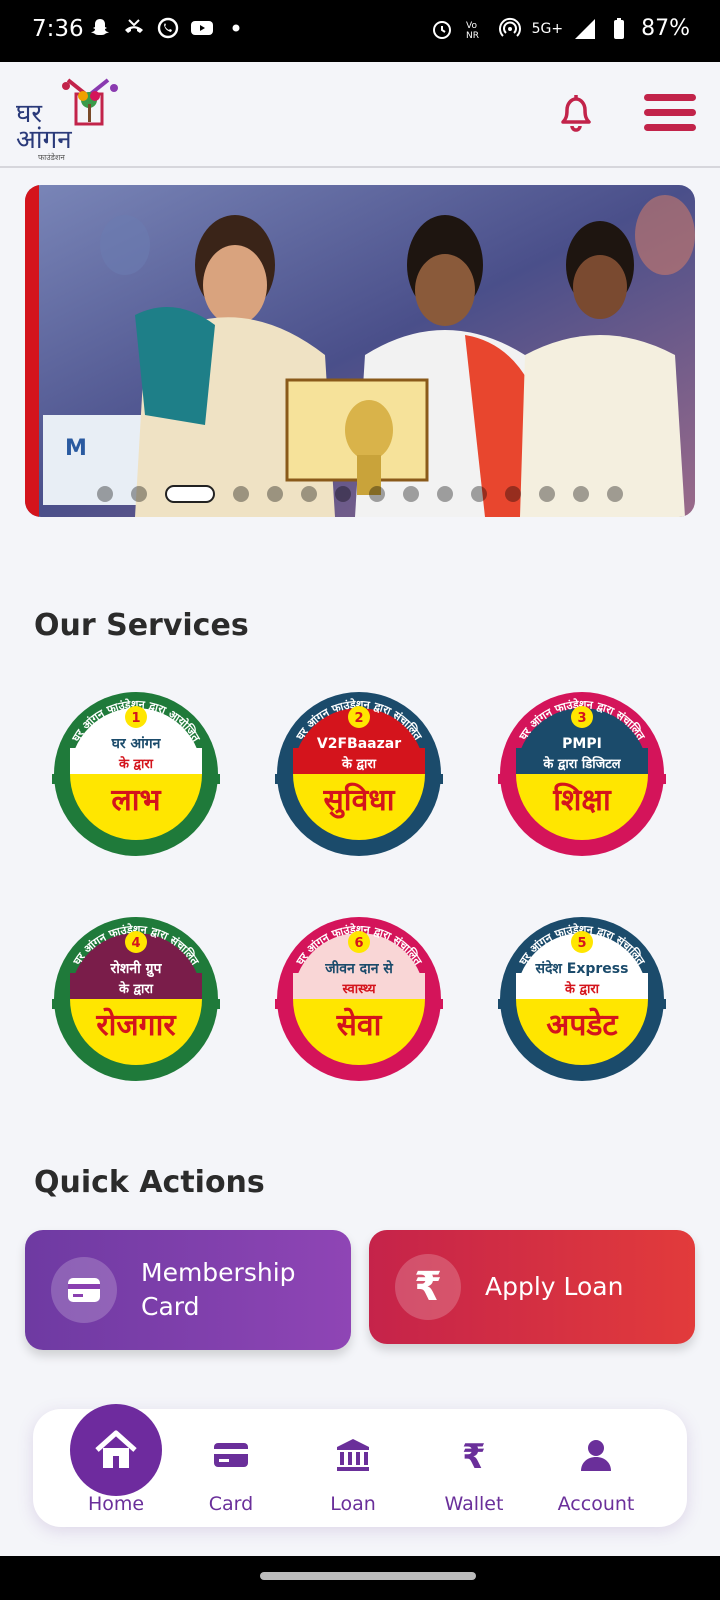 This screenshot has height=1600, width=720. I want to click on nav-loan-label: Loan, so click(353, 1504).